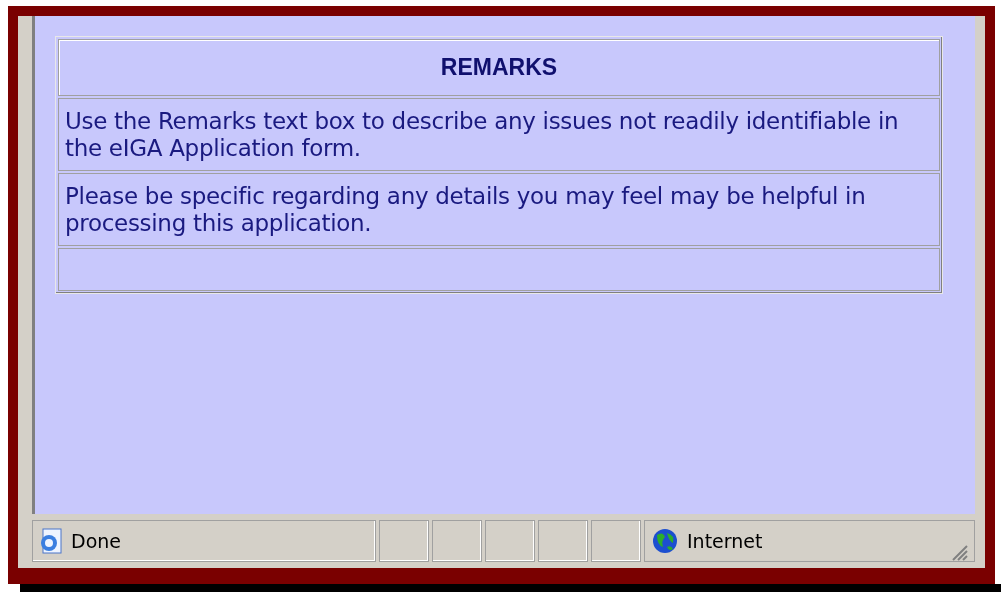  What do you see at coordinates (499, 134) in the screenshot?
I see `table-cell: Use the Remarks text box to describe any issues not readily identifiable in the eIGA Application form.` at bounding box center [499, 134].